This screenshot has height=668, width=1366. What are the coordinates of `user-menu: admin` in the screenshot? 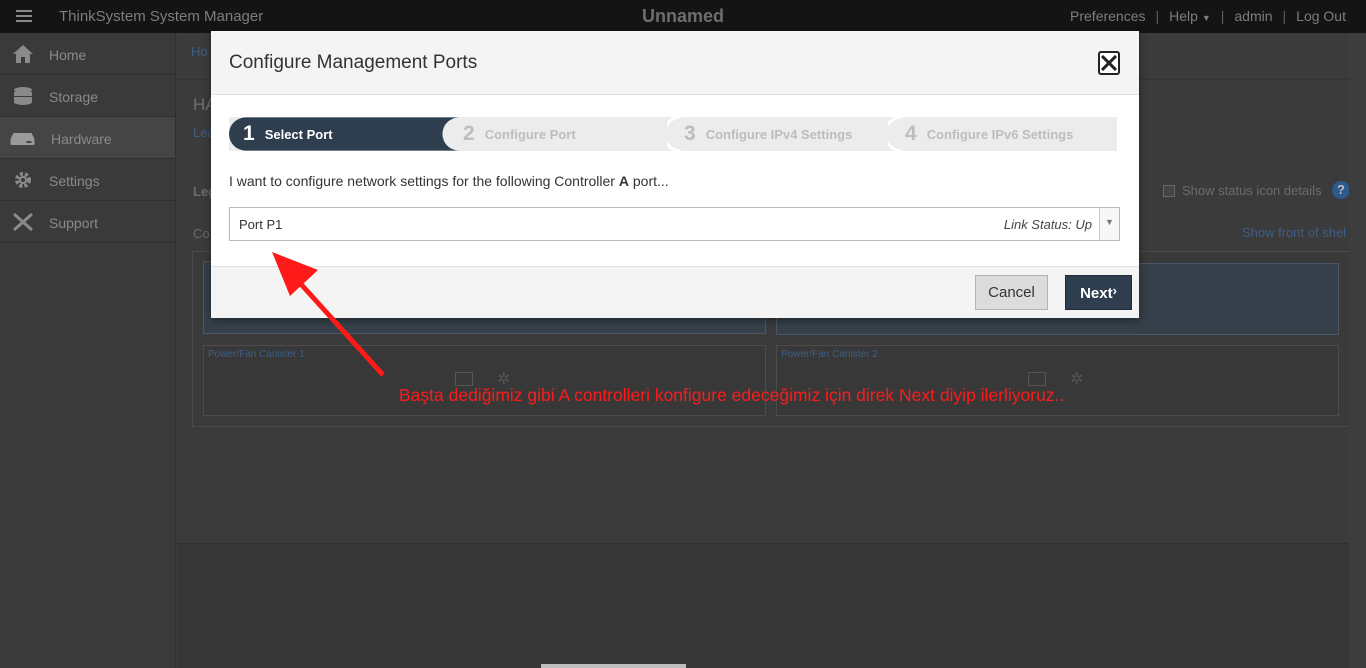 It's located at (1253, 16).